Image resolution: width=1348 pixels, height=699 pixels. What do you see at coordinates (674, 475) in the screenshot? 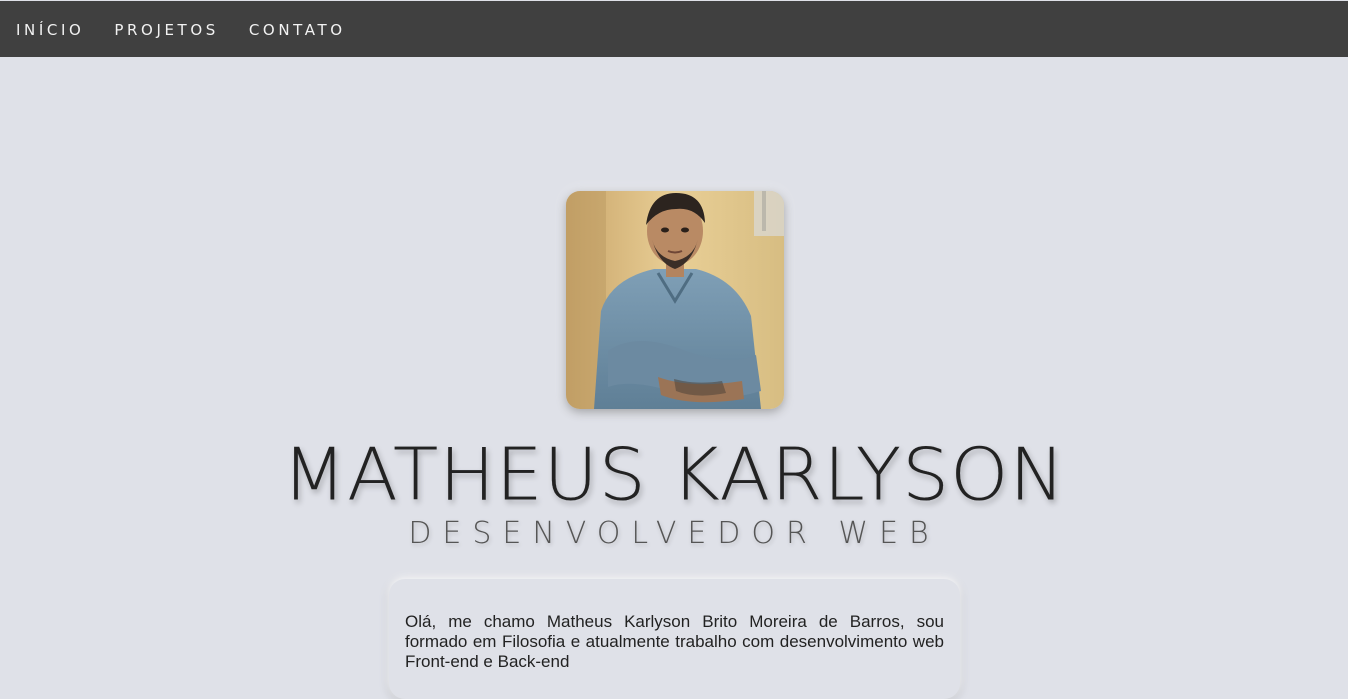
I see `profile-name: MATHEUS KARLYSON` at bounding box center [674, 475].